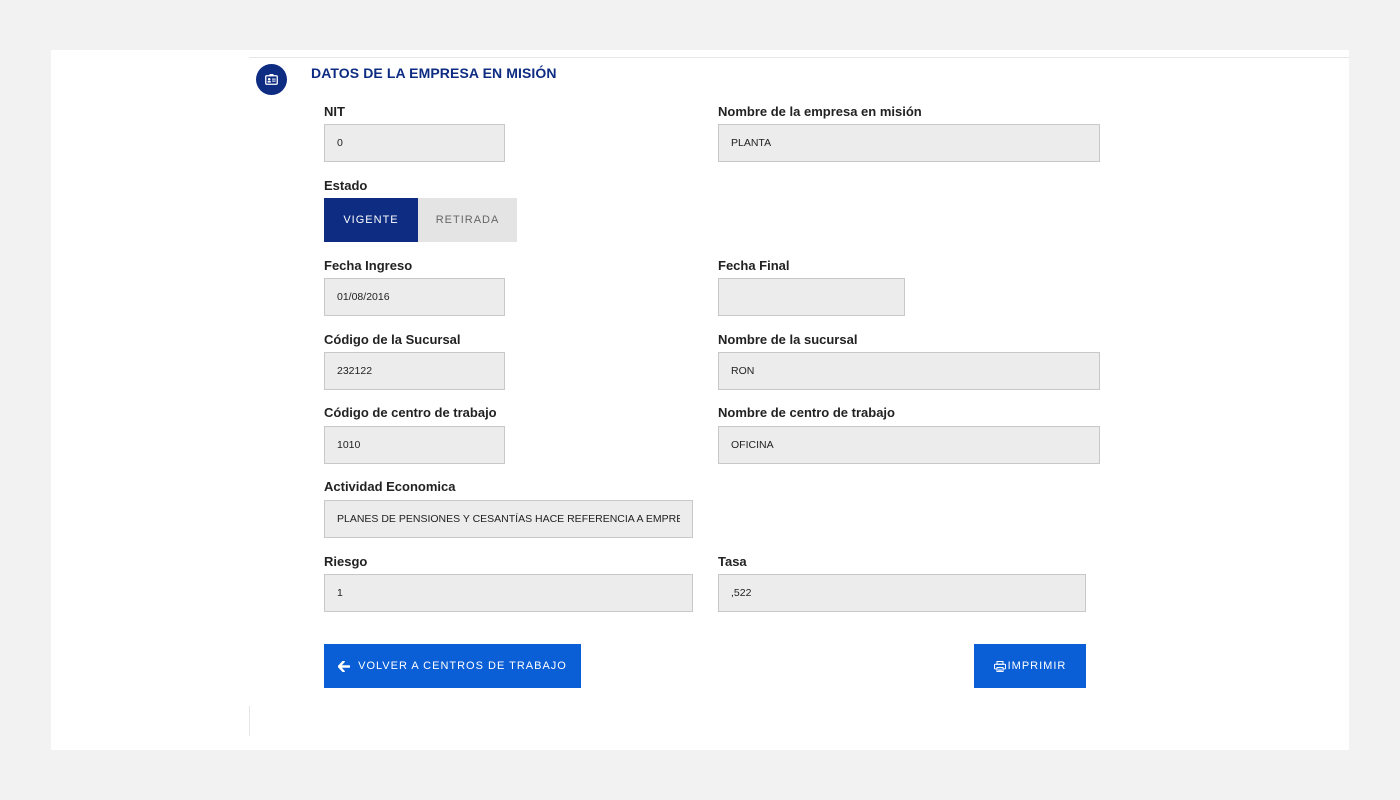 This screenshot has width=1400, height=800. I want to click on print-button-label: IMPRIMIR, so click(1037, 666).